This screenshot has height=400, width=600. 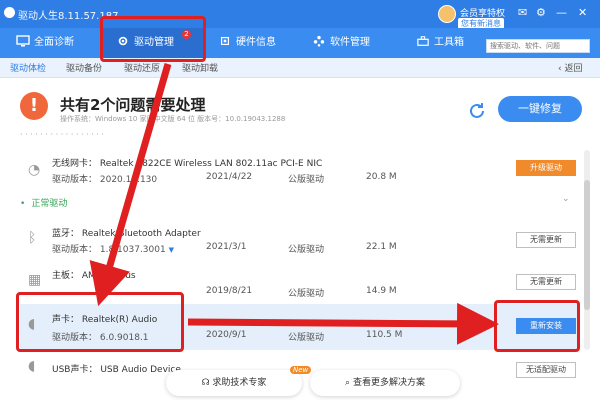 I want to click on warning-icon: !, so click(x=34, y=106).